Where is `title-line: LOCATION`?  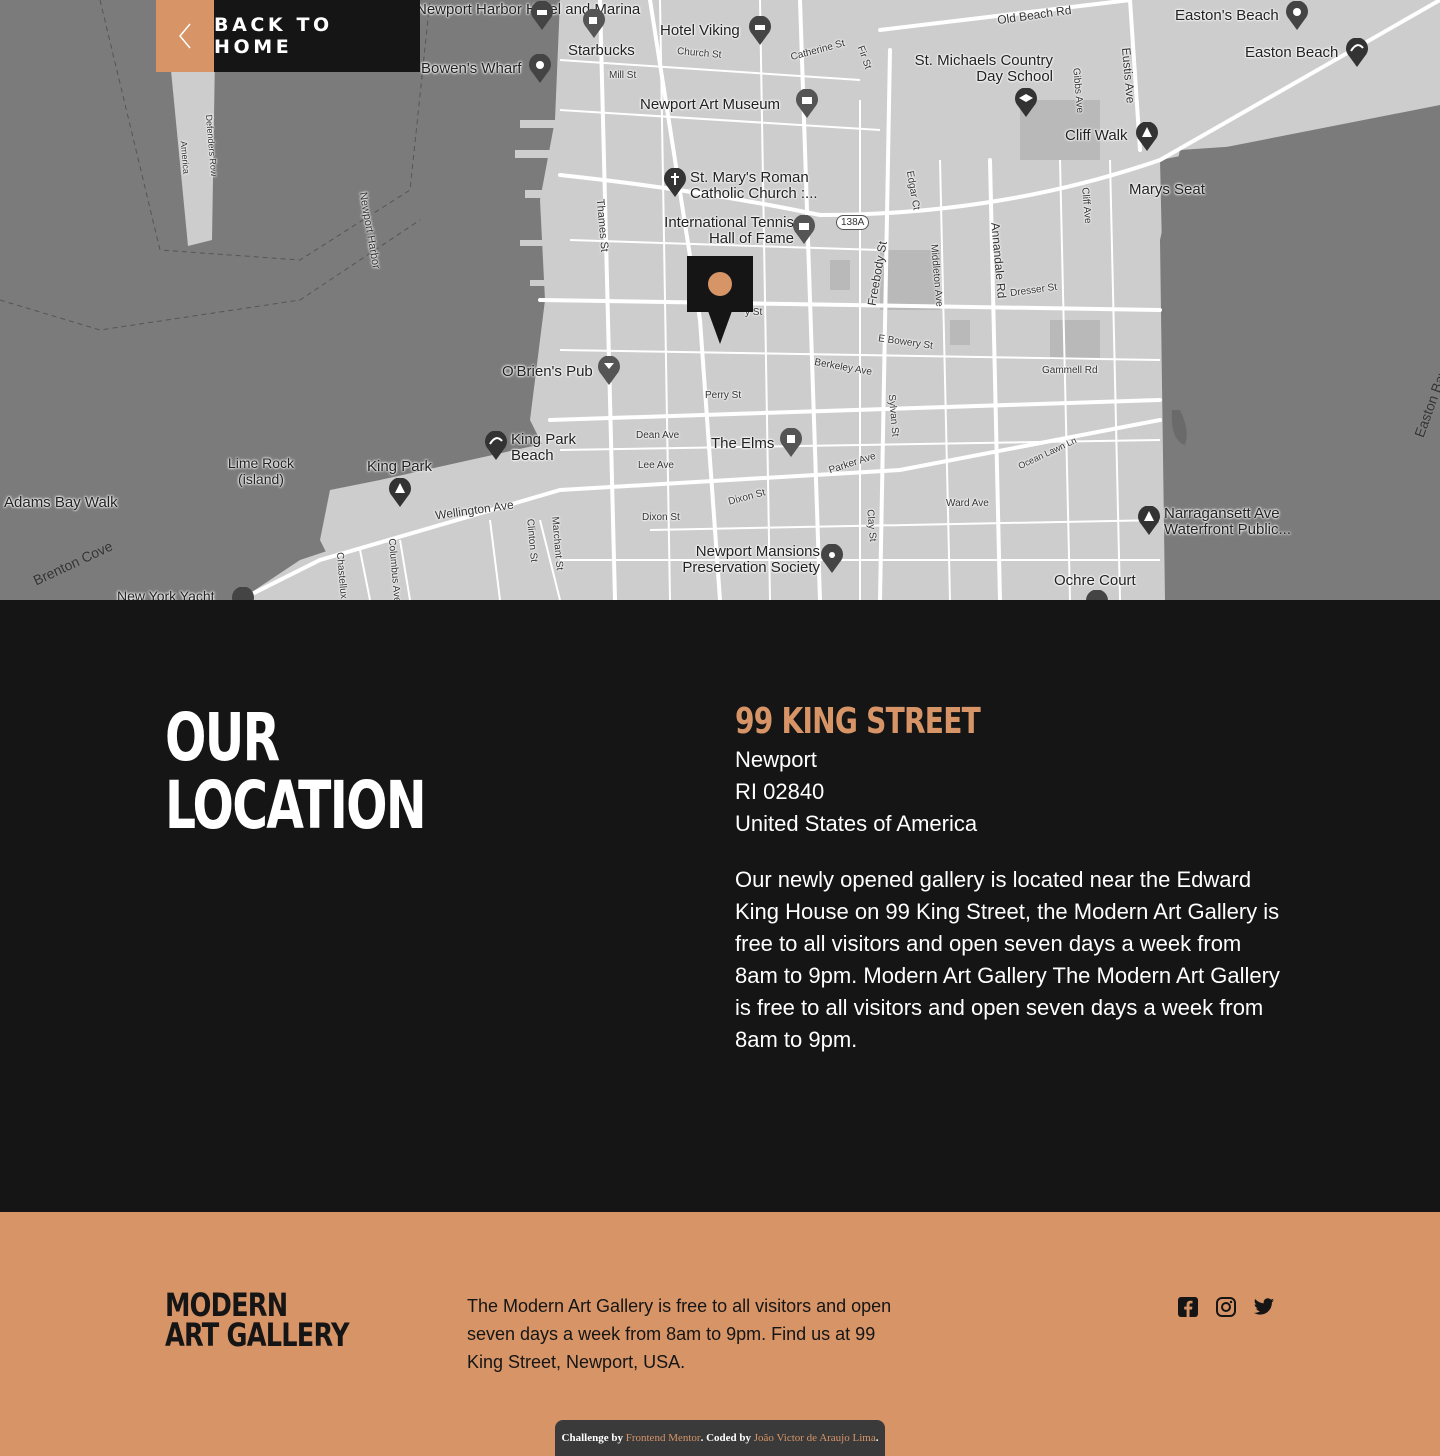 title-line: LOCATION is located at coordinates (296, 805).